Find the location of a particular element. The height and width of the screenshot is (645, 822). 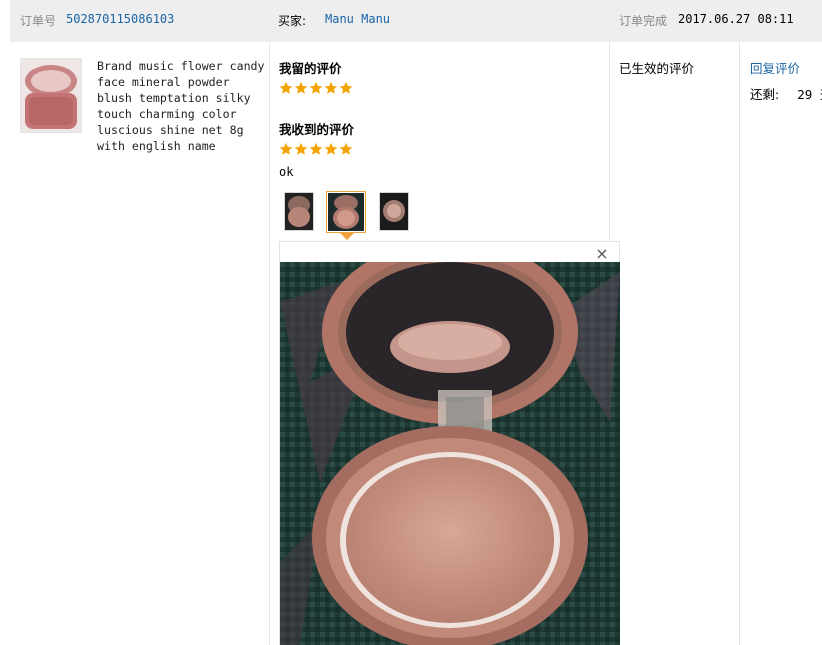

my-rating-stars is located at coordinates (316, 88).